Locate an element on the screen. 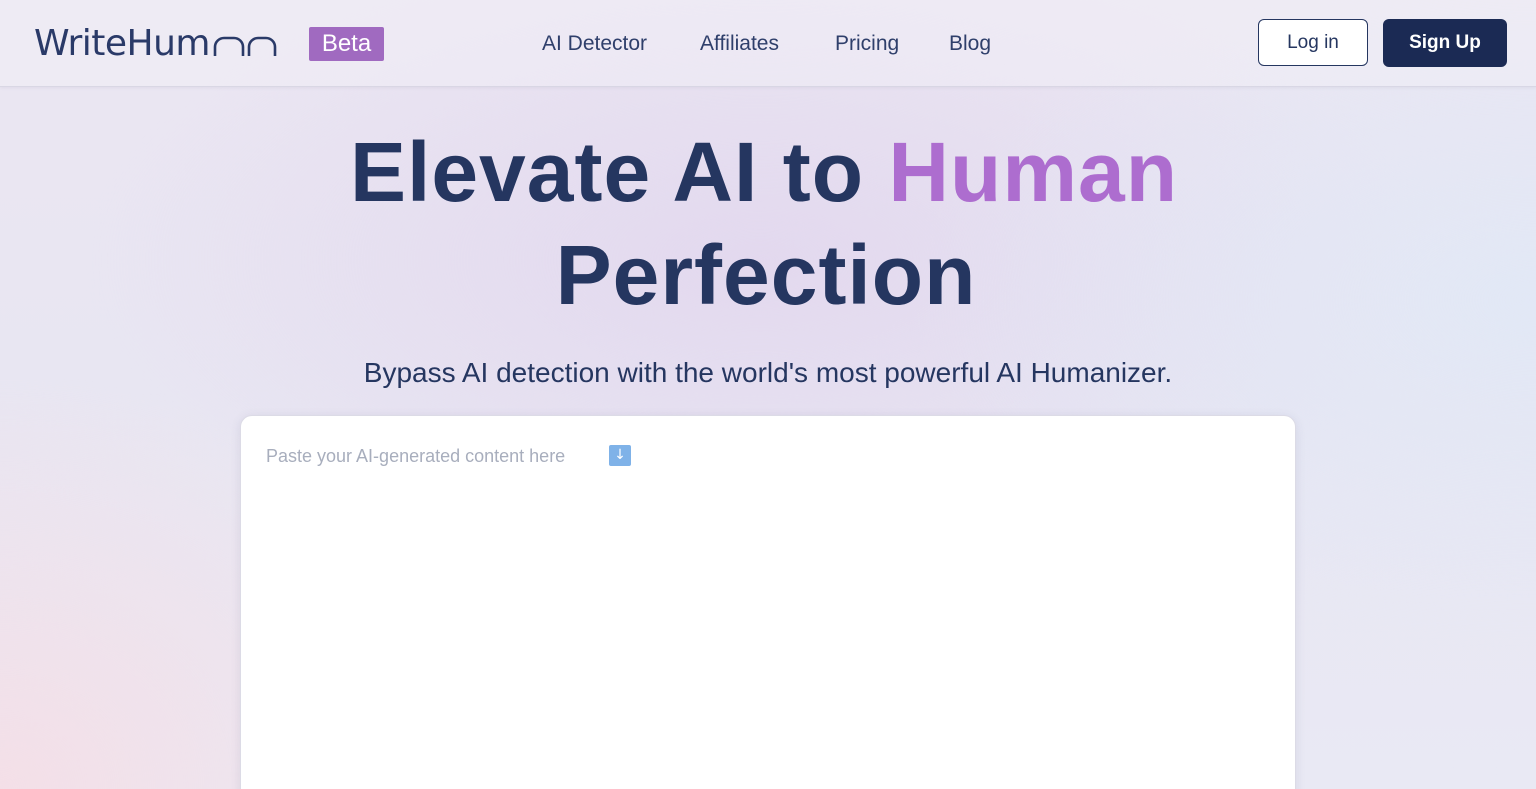 The width and height of the screenshot is (1536, 789). down-arrow-icon: ↓ is located at coordinates (620, 455).